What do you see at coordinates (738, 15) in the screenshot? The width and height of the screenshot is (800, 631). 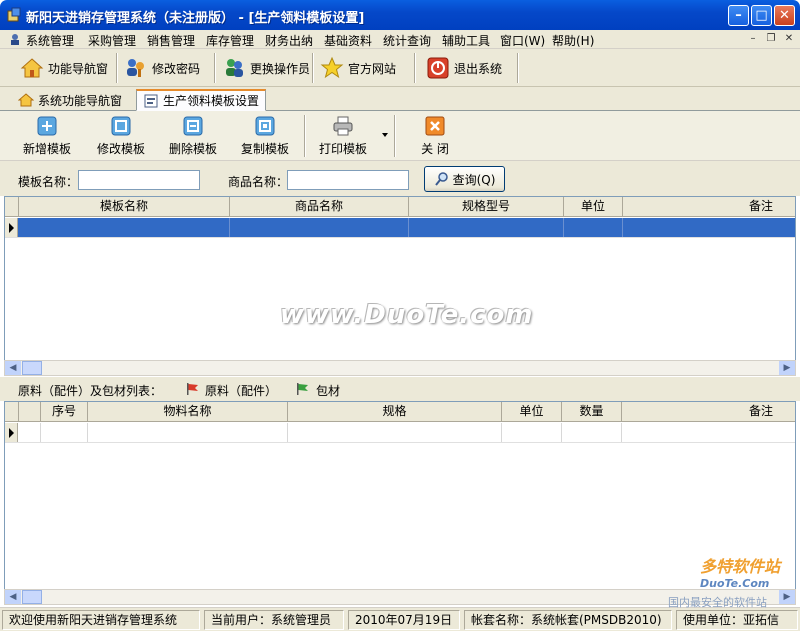 I see `minimize-button: –` at bounding box center [738, 15].